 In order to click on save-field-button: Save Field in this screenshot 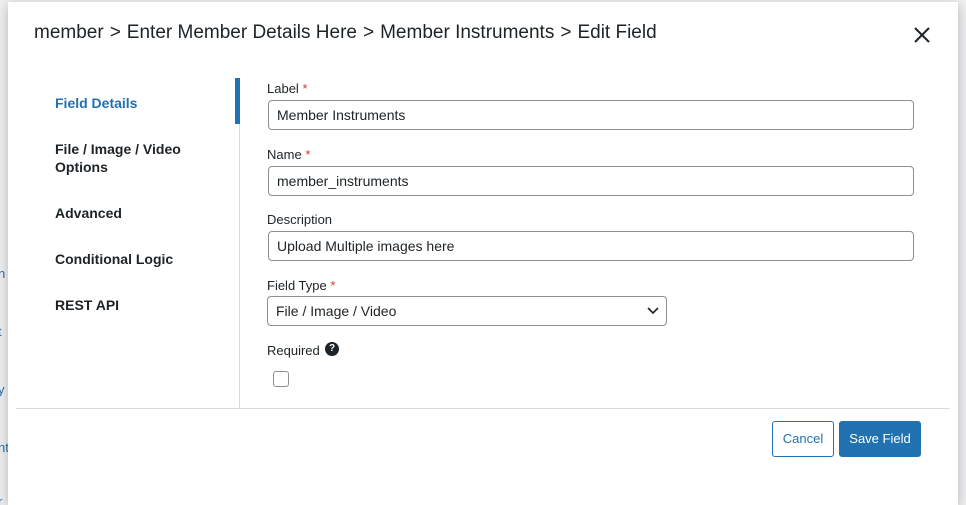, I will do `click(880, 439)`.